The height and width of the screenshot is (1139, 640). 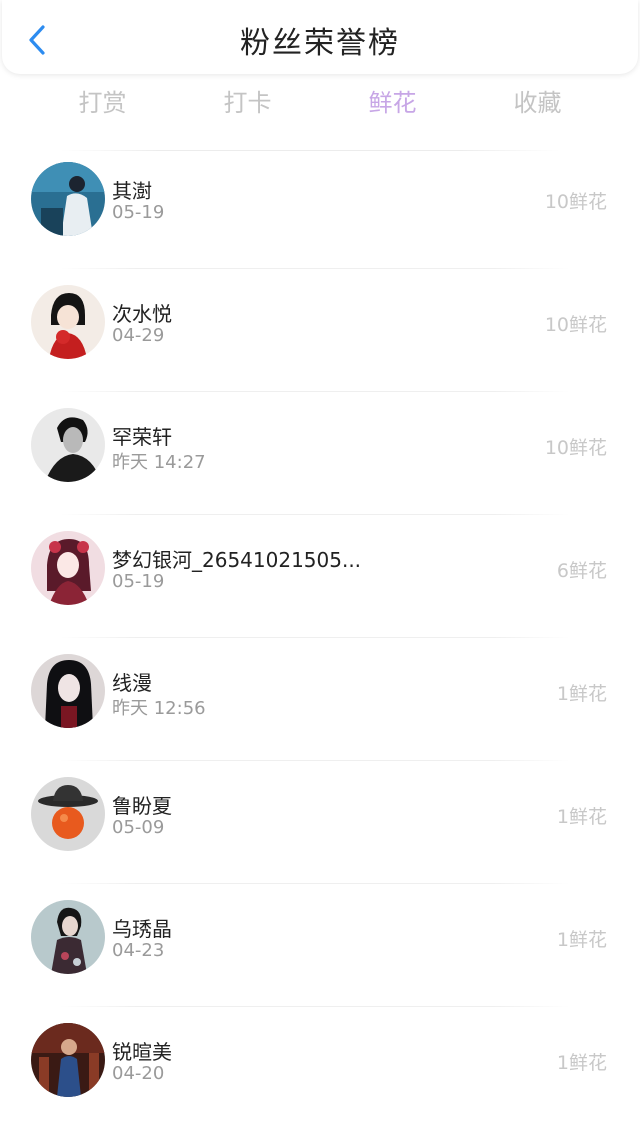 What do you see at coordinates (320, 708) in the screenshot?
I see `list-item: 线漫 昨天 12:56 1鲜花` at bounding box center [320, 708].